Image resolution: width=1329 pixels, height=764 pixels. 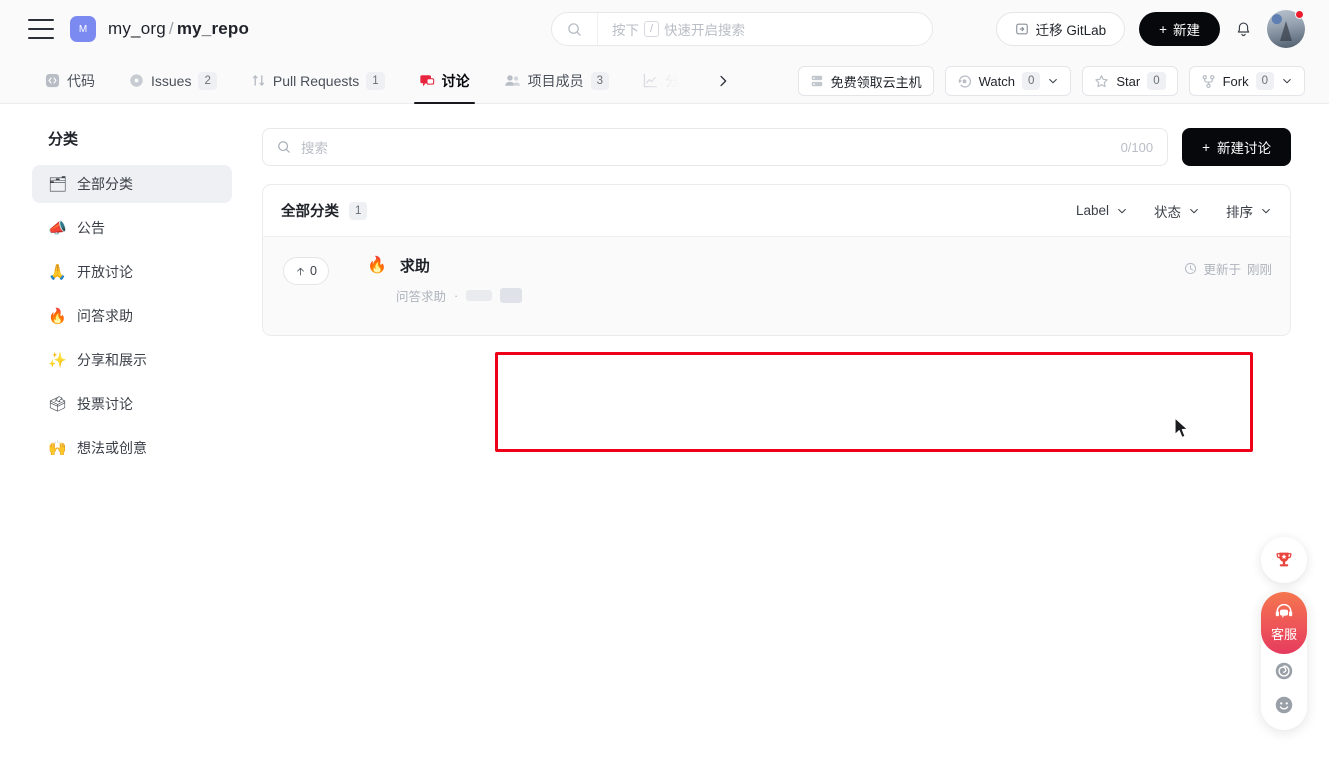 I want to click on code-icon, so click(x=52, y=80).